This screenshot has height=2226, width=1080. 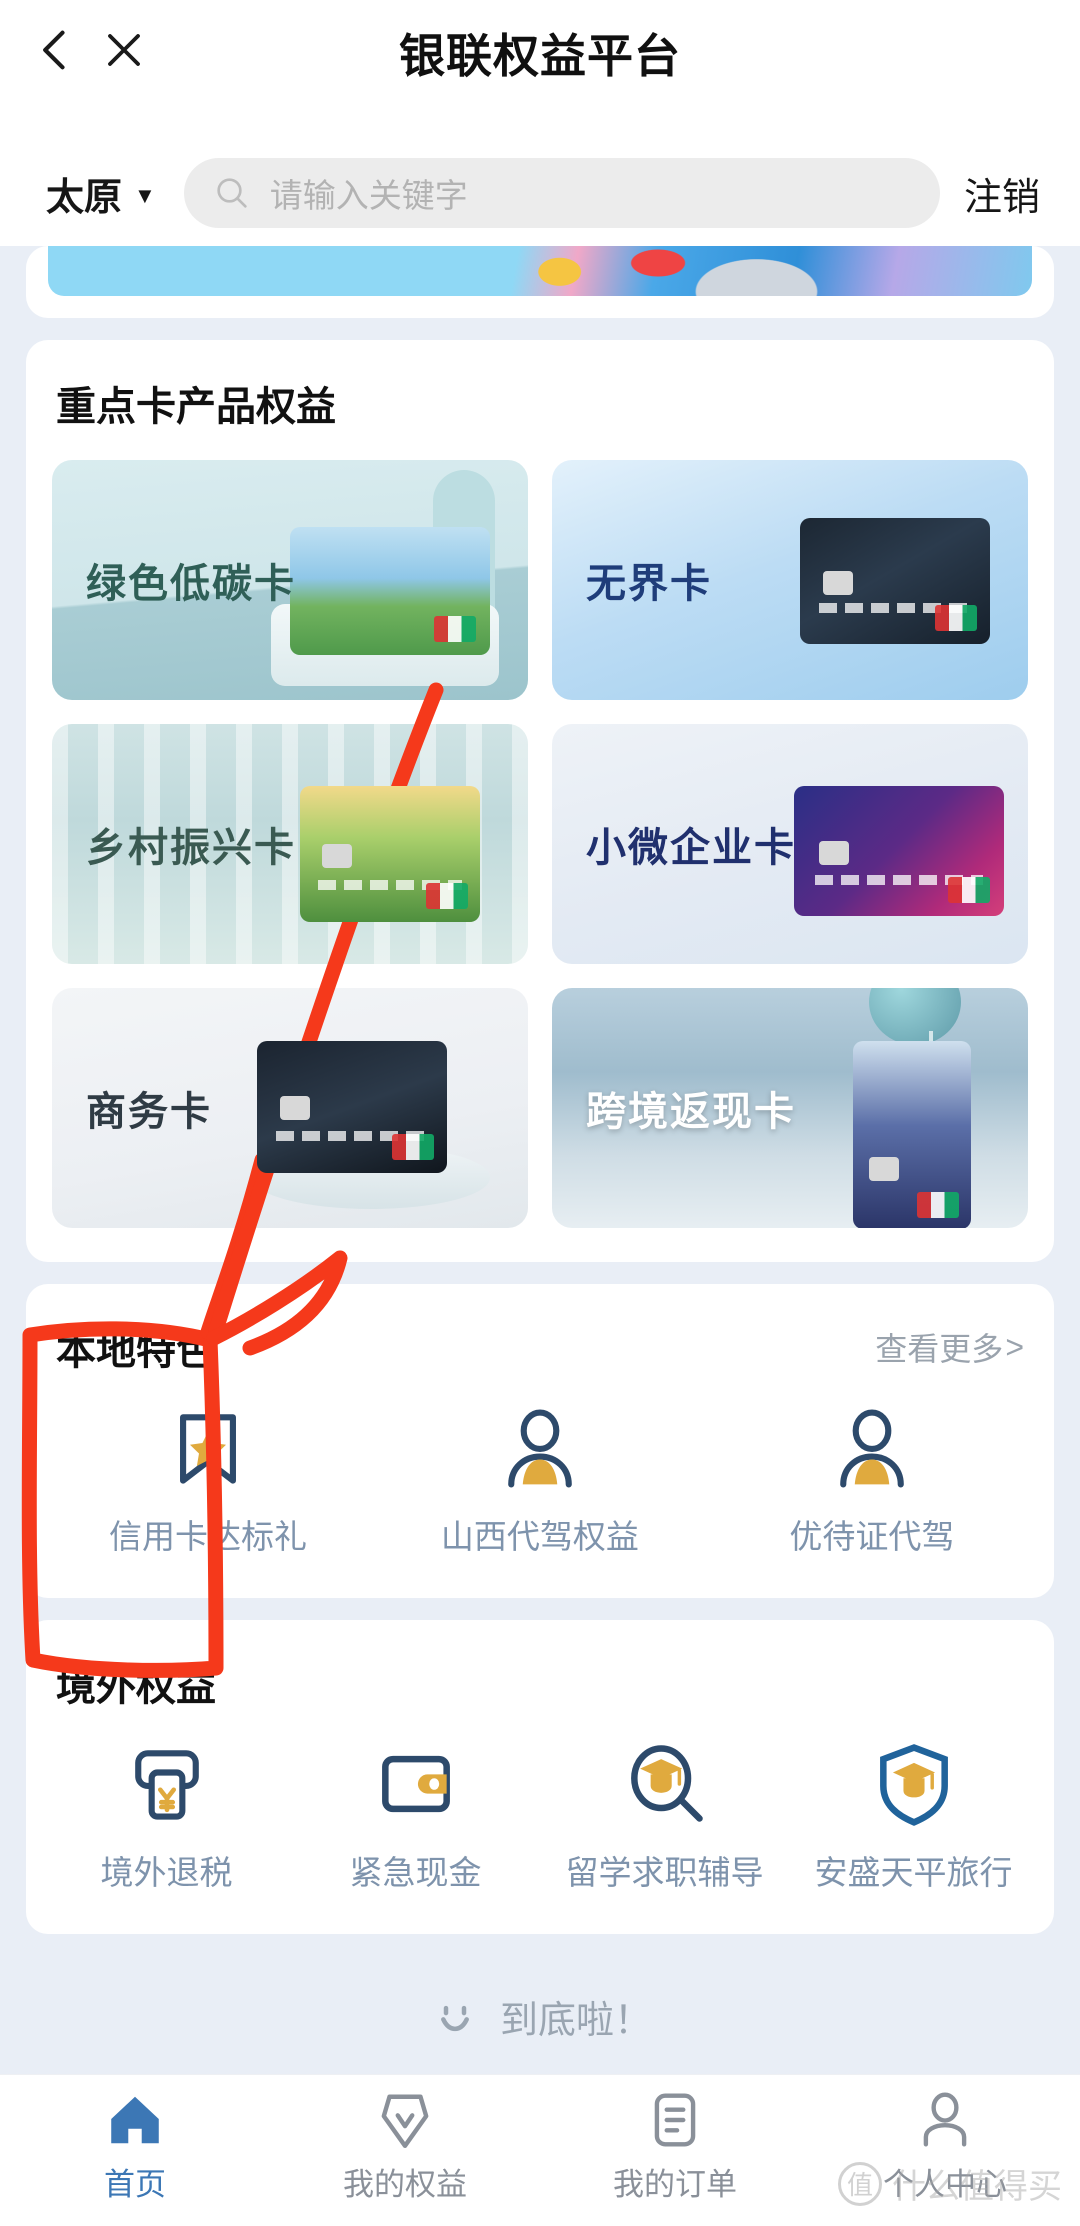 What do you see at coordinates (860, 2183) in the screenshot?
I see `watermark-logo: 值` at bounding box center [860, 2183].